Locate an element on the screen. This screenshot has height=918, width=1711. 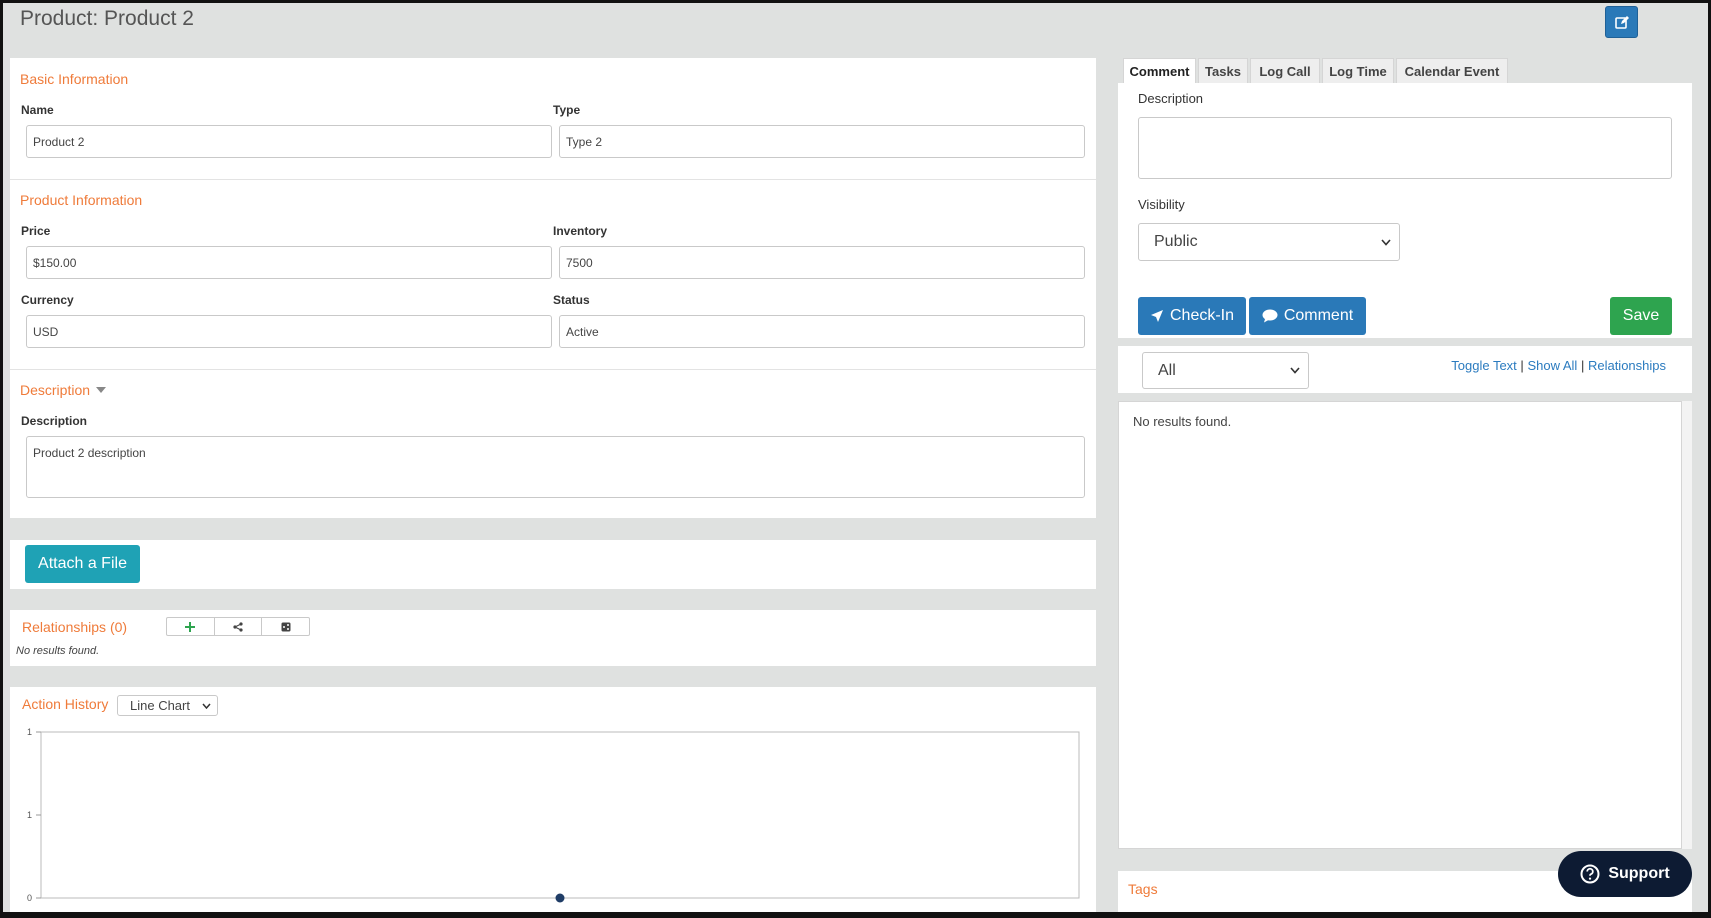
visibility-value: Public is located at coordinates (1176, 241).